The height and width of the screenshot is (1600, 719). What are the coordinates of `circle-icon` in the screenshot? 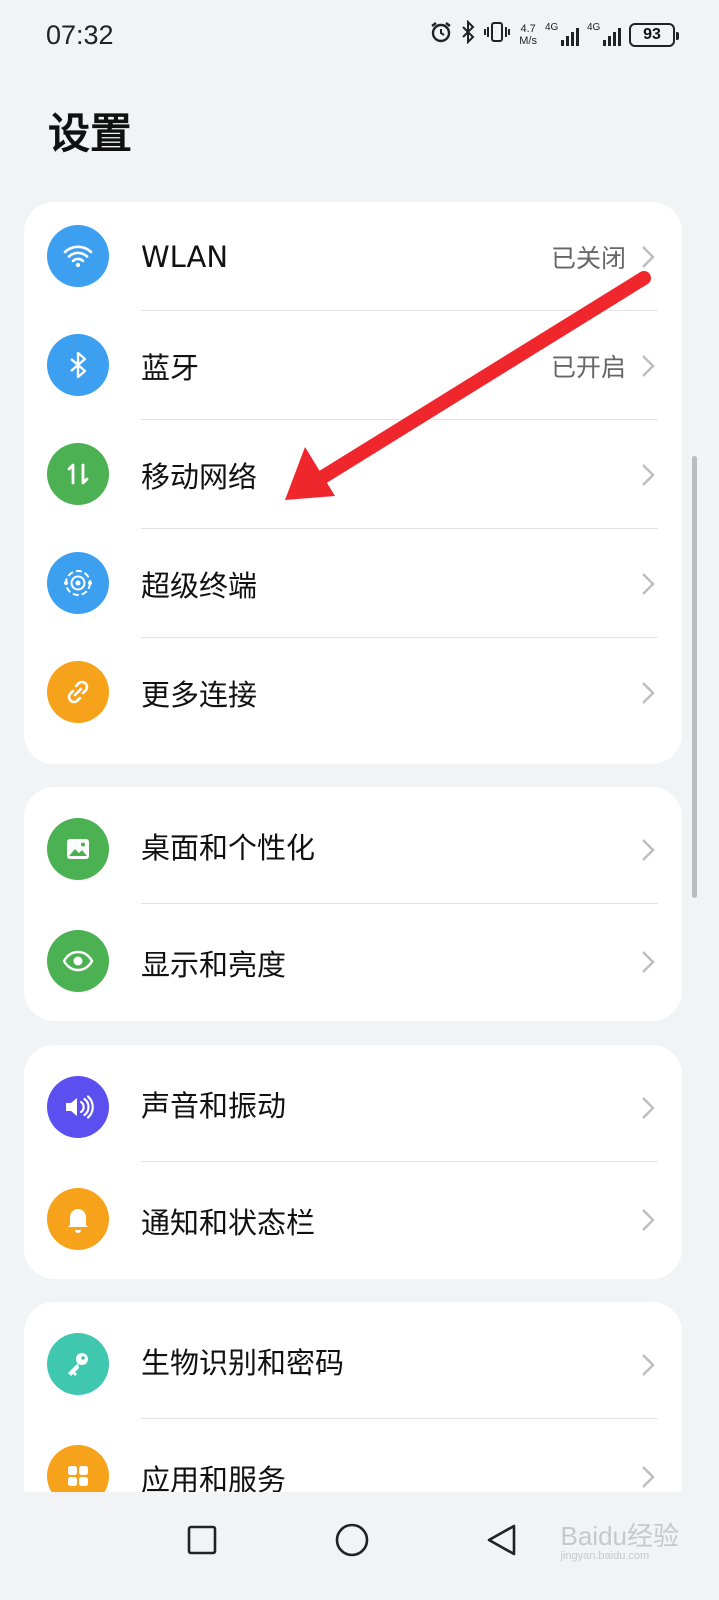 It's located at (352, 1540).